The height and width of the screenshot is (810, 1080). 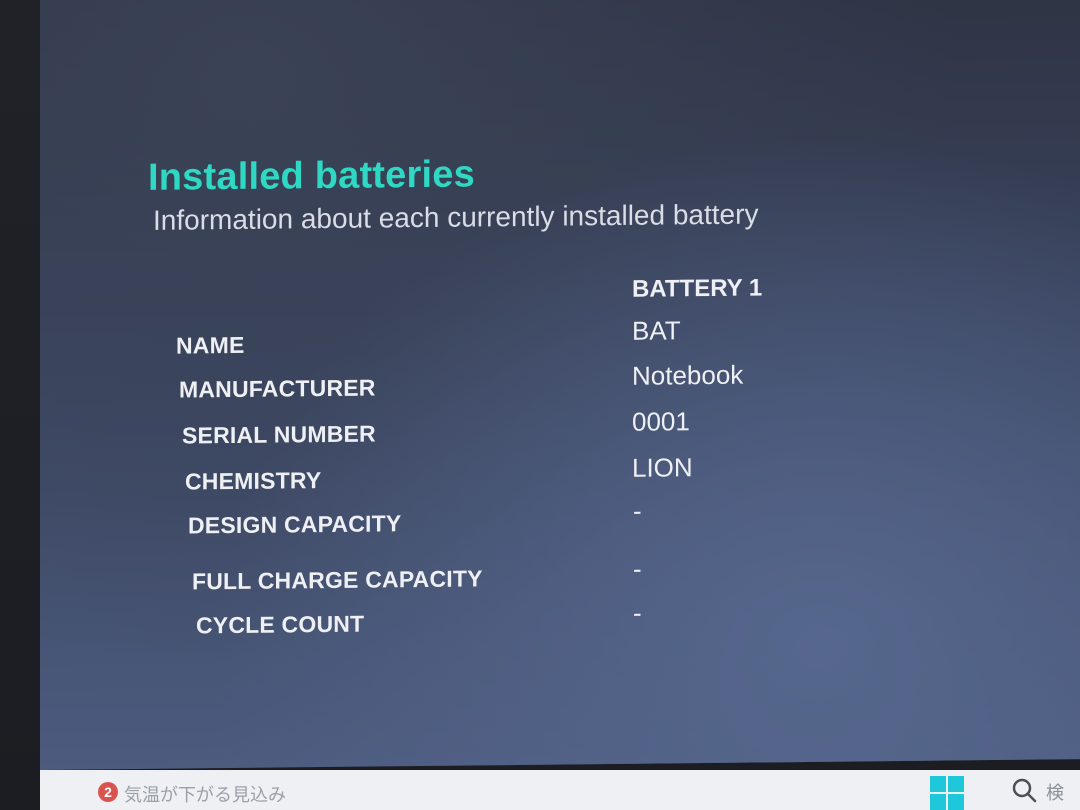 What do you see at coordinates (637, 612) in the screenshot?
I see `value-cycle-count: -` at bounding box center [637, 612].